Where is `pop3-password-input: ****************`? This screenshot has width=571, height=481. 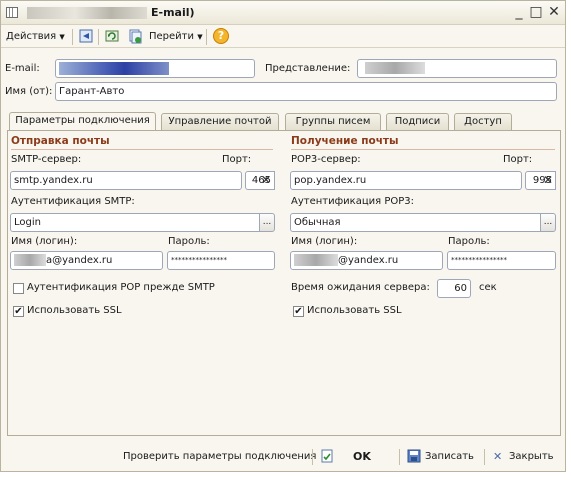 pop3-password-input: **************** is located at coordinates (501, 260).